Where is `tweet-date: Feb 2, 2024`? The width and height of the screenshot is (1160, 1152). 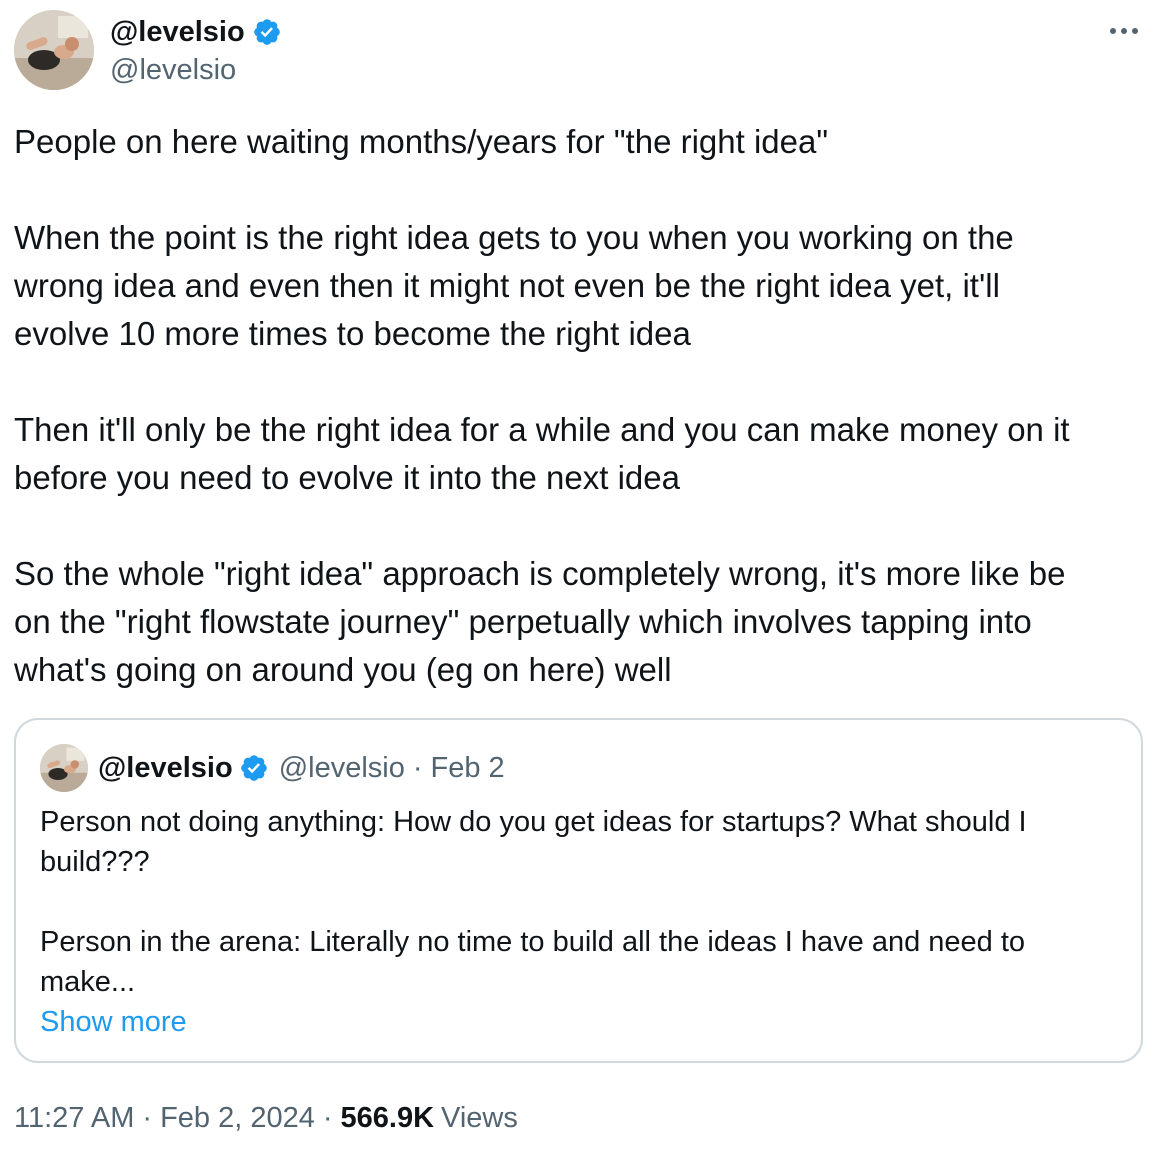 tweet-date: Feb 2, 2024 is located at coordinates (237, 1118).